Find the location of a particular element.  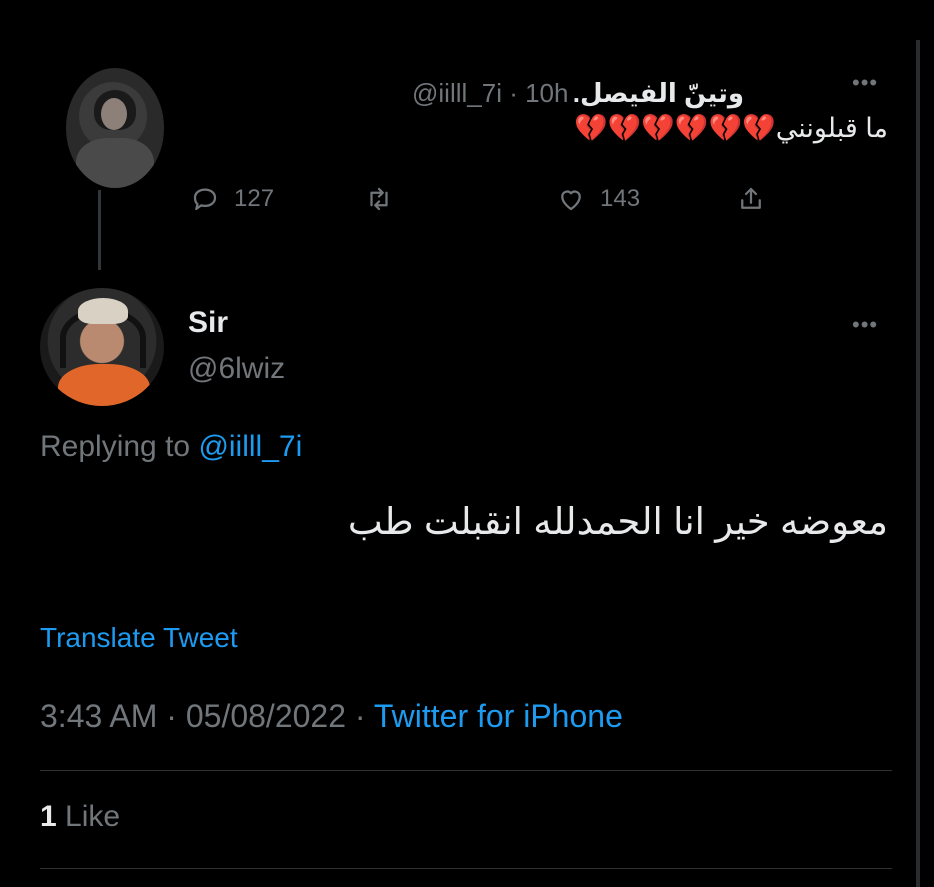

replying-to-label: Replying to is located at coordinates (115, 446).